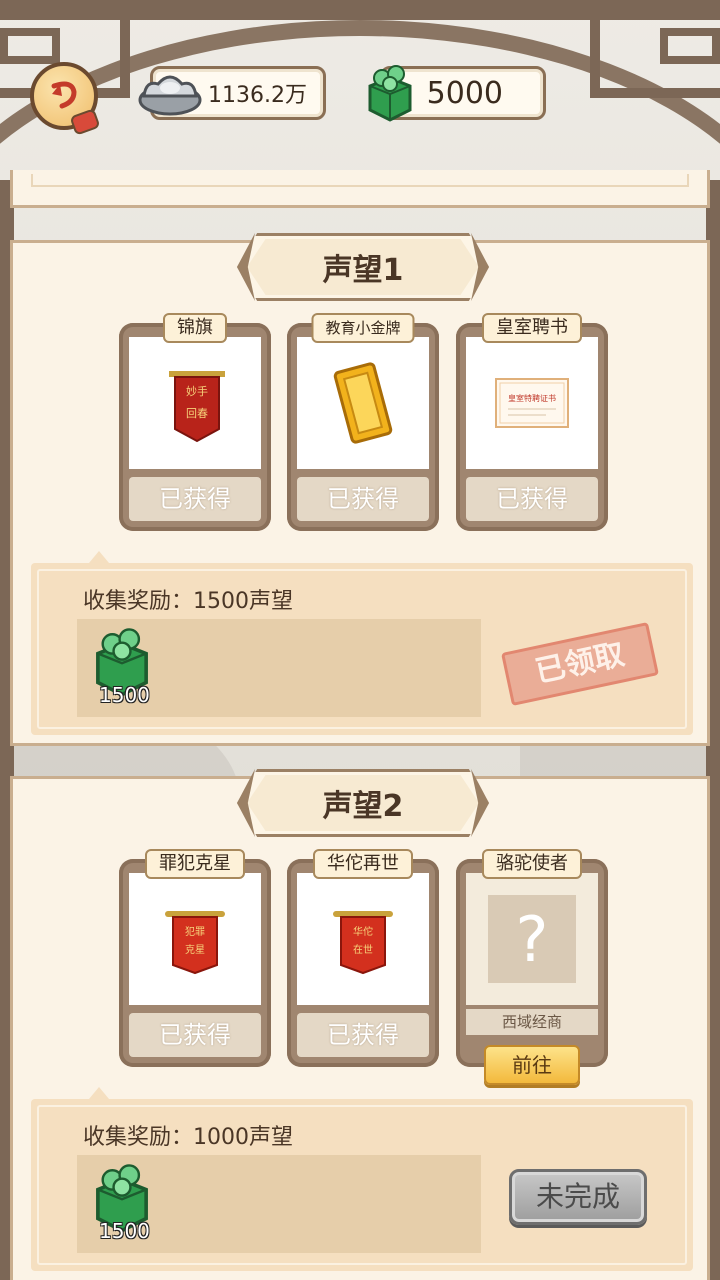  Describe the element at coordinates (464, 93) in the screenshot. I see `jade-amount: 5000` at that location.